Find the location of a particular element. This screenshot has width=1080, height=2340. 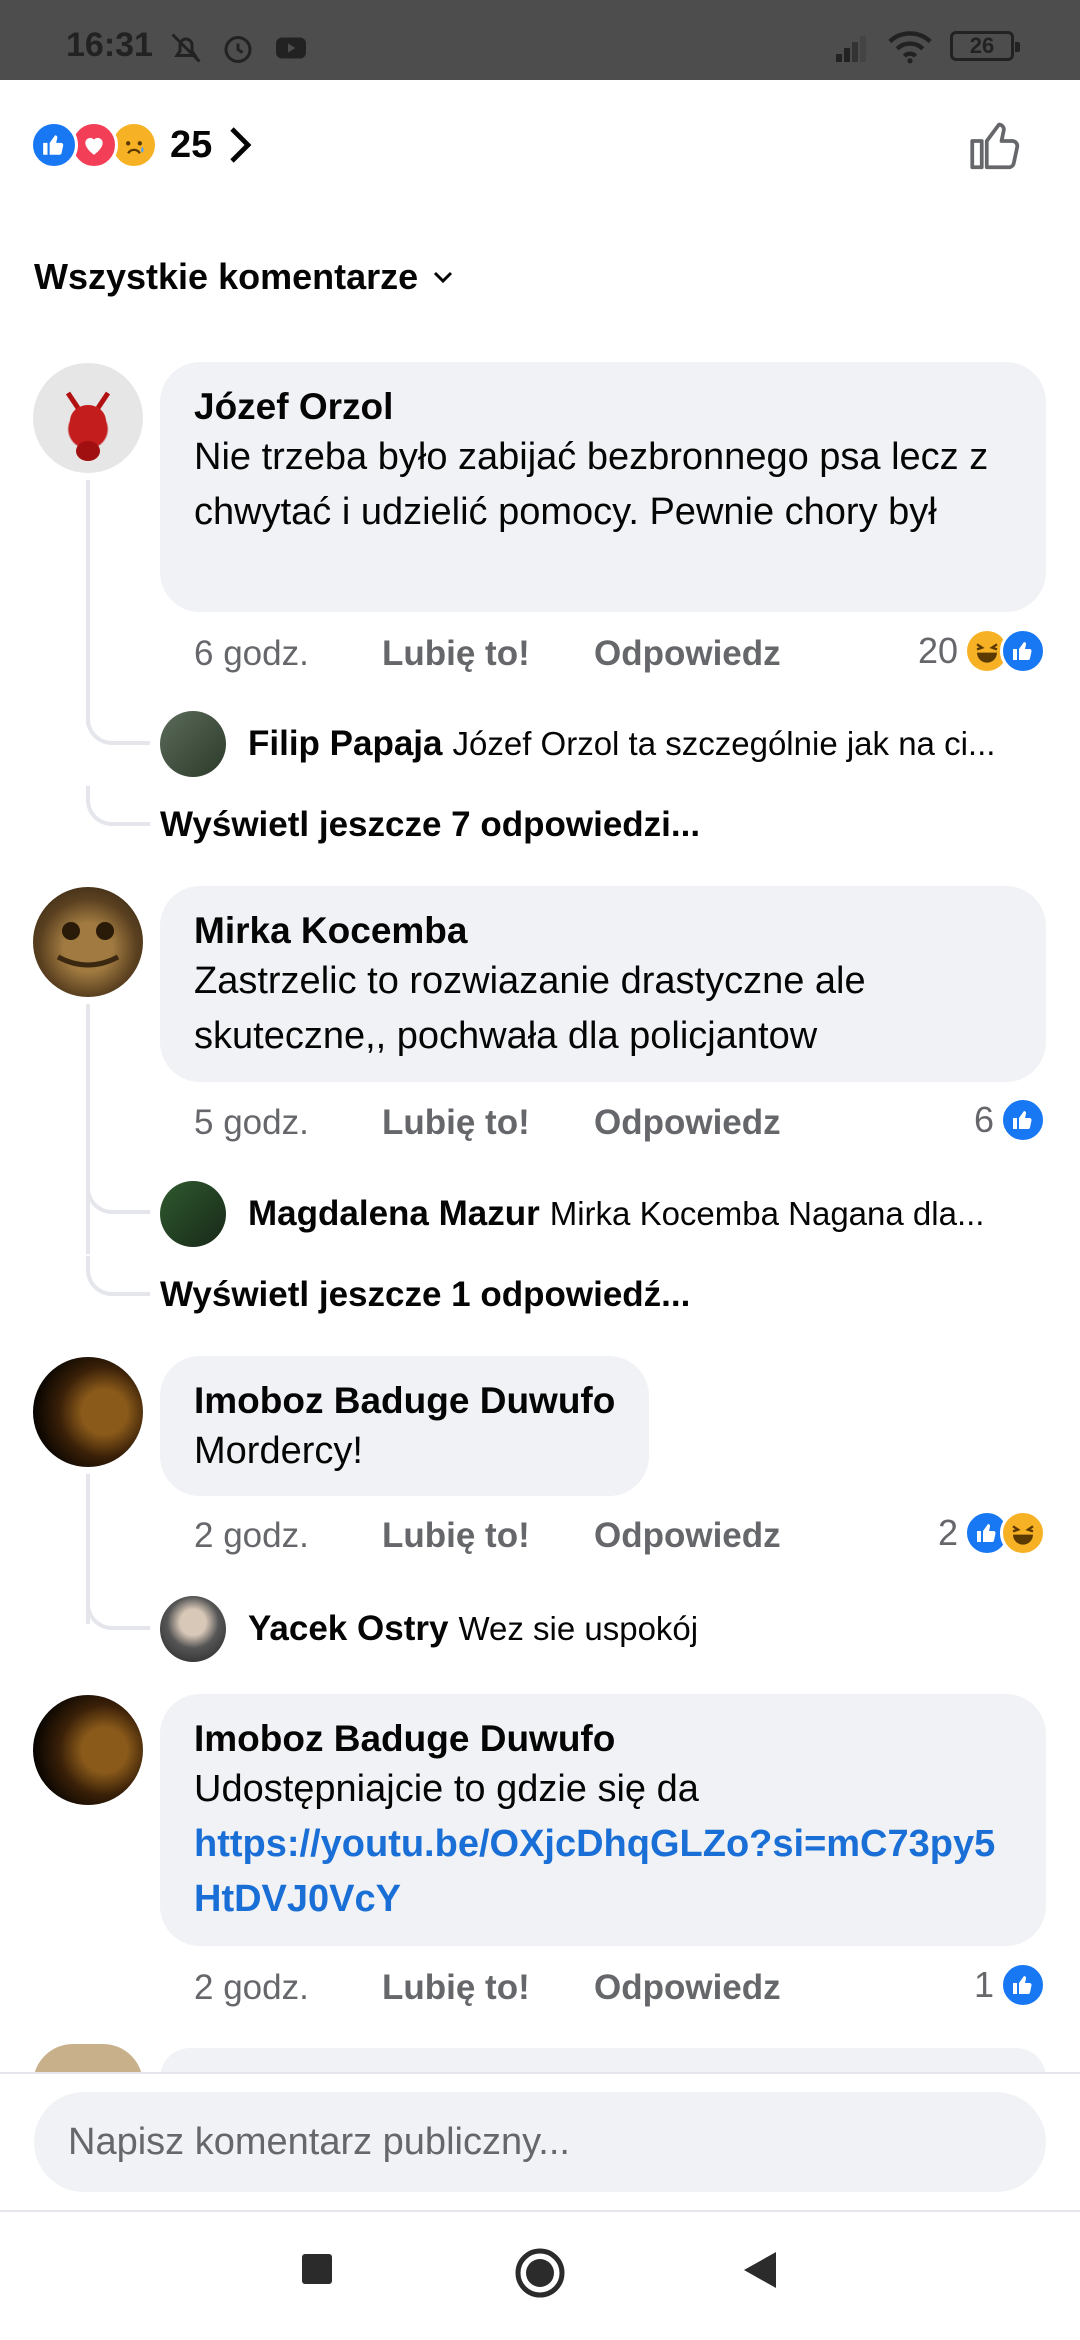

comment-reactions: 1 is located at coordinates (1010, 1985).